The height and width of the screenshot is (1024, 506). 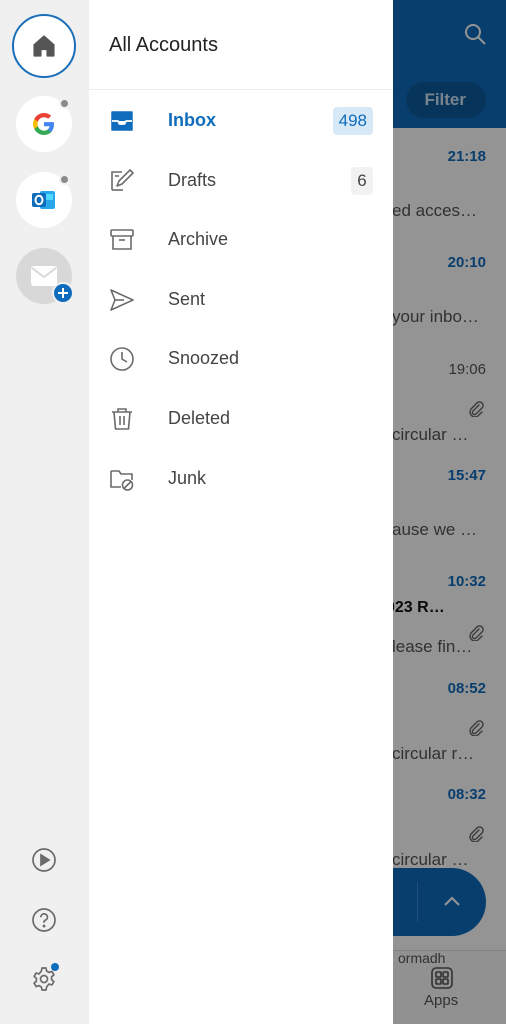 I want to click on mail-icon, so click(x=44, y=276).